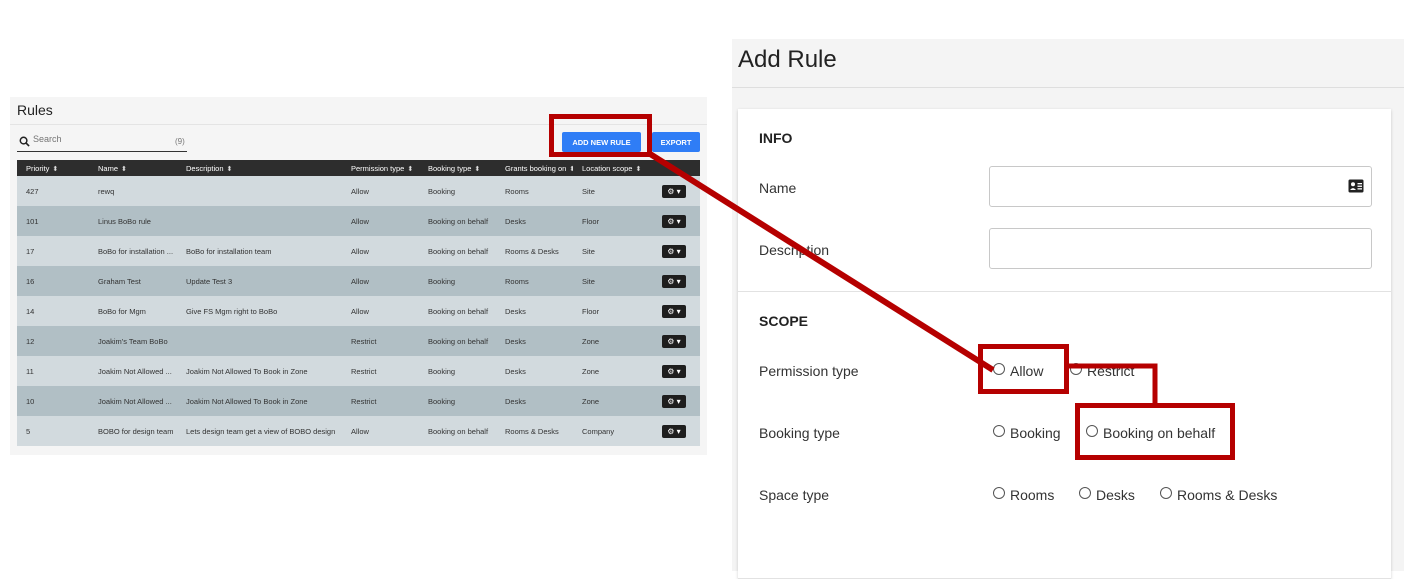  Describe the element at coordinates (600, 135) in the screenshot. I see `highlight-add-new-rule` at that location.